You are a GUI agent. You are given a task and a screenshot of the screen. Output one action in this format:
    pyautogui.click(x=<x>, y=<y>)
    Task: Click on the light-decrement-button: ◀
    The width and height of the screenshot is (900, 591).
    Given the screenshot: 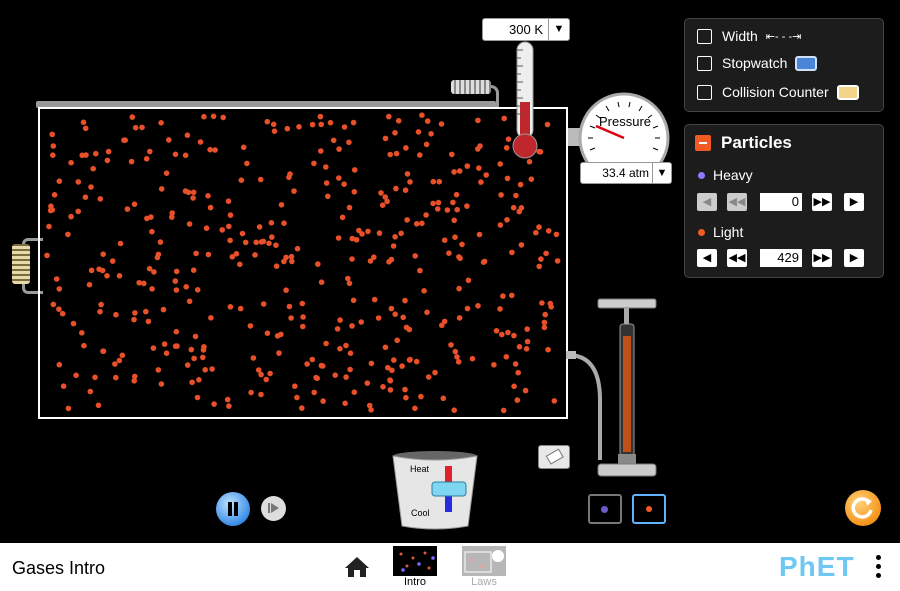 What is the action you would take?
    pyautogui.click(x=707, y=258)
    